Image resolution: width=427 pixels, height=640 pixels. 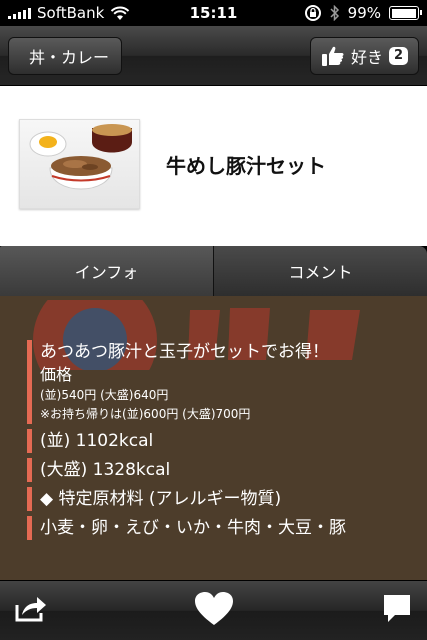 What do you see at coordinates (227, 470) in the screenshot?
I see `info-block-kcal-large: (大盛) 1328kcal` at bounding box center [227, 470].